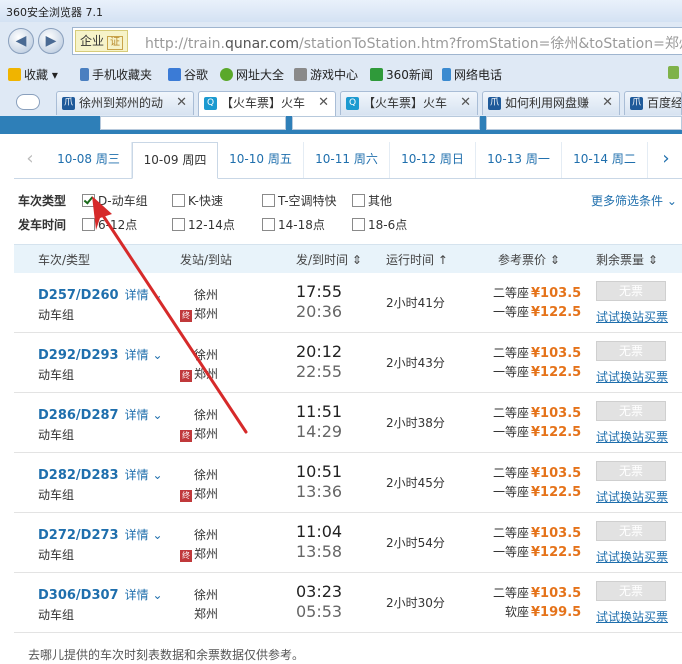 The image size is (682, 664). Describe the element at coordinates (100, 414) in the screenshot. I see `train-code-link: D286/D287 详情 ⌄` at that location.